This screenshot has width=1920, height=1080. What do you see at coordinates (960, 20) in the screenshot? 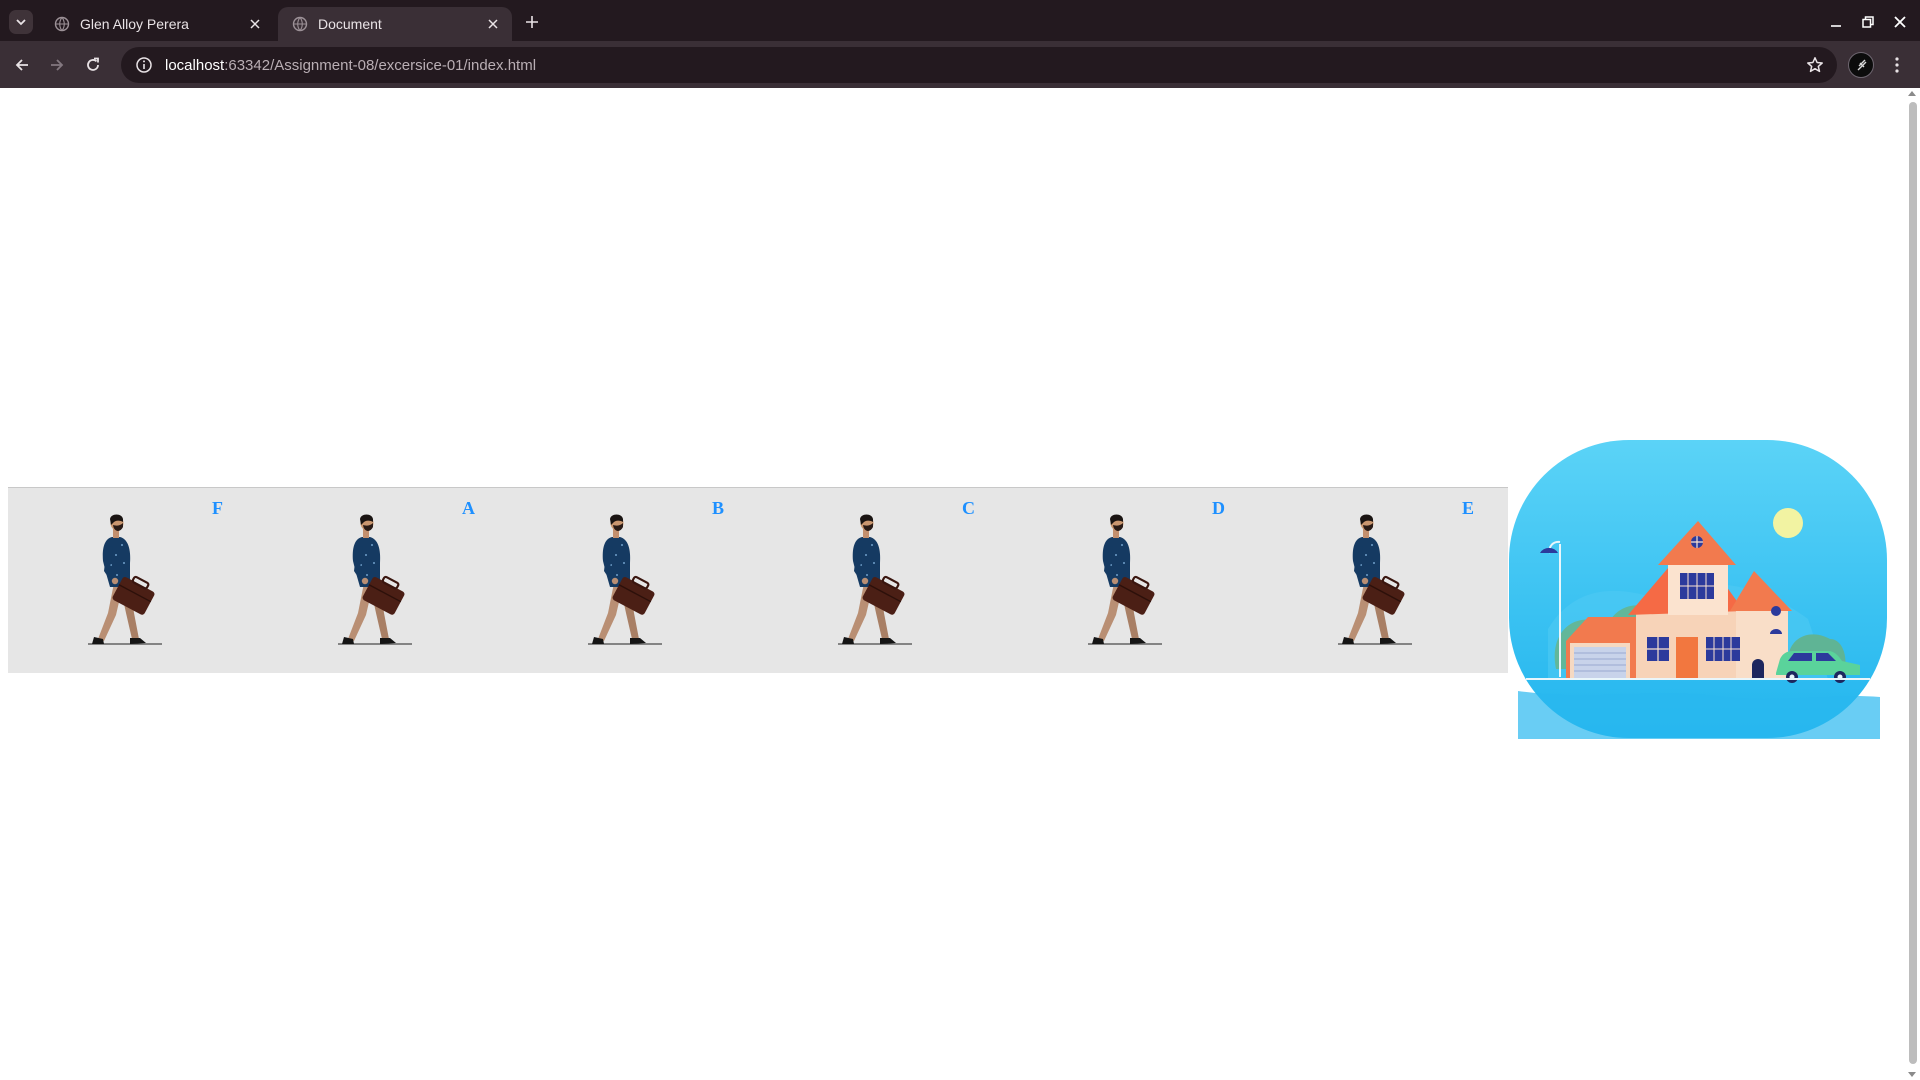
I see `tab-strip: Glen Alloy Perera Document` at bounding box center [960, 20].